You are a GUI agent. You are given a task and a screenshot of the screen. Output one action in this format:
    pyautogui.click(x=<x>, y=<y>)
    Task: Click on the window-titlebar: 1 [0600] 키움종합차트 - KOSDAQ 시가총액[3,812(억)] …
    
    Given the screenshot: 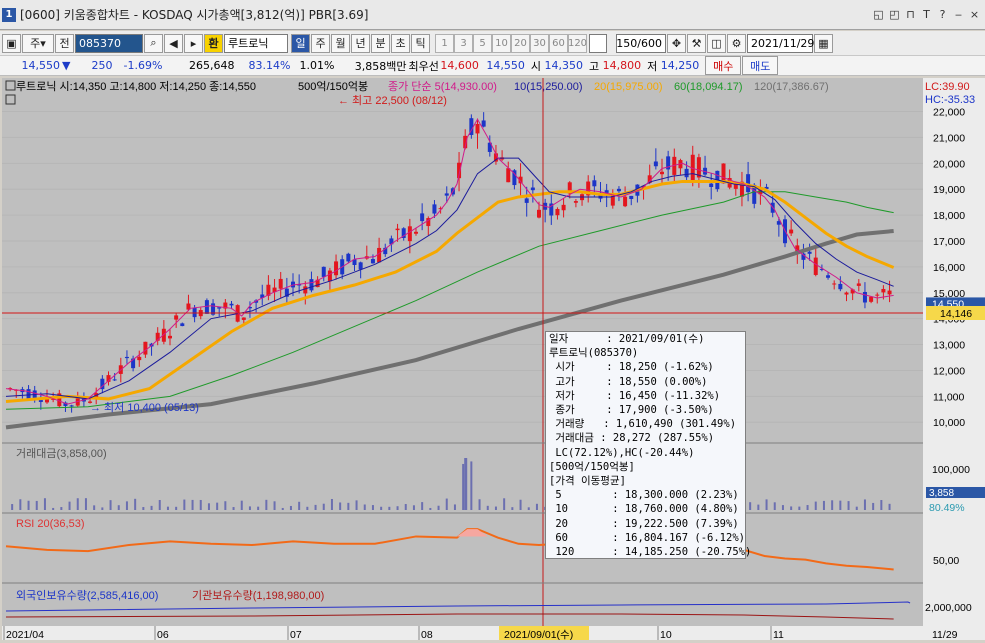 What is the action you would take?
    pyautogui.click(x=492, y=15)
    